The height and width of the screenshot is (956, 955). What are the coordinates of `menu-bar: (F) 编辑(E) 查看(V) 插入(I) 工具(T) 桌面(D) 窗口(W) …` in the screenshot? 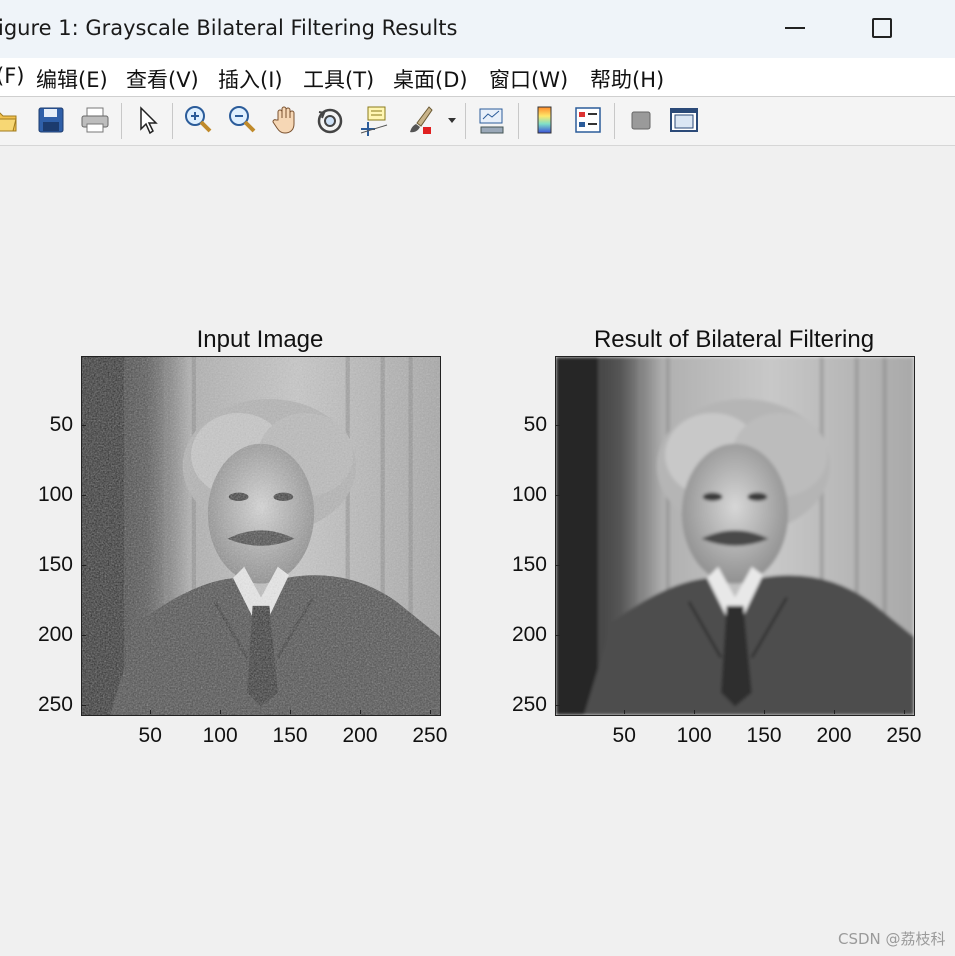 It's located at (477, 77).